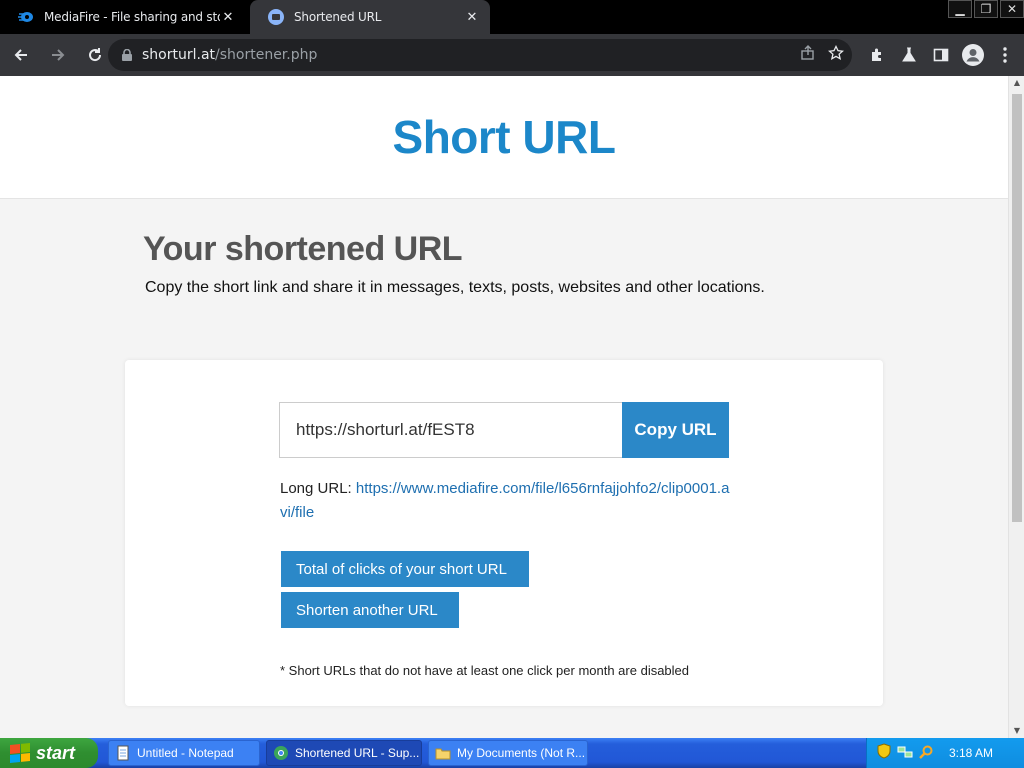 The image size is (1024, 768). I want to click on copy-url-button: Copy URL, so click(675, 430).